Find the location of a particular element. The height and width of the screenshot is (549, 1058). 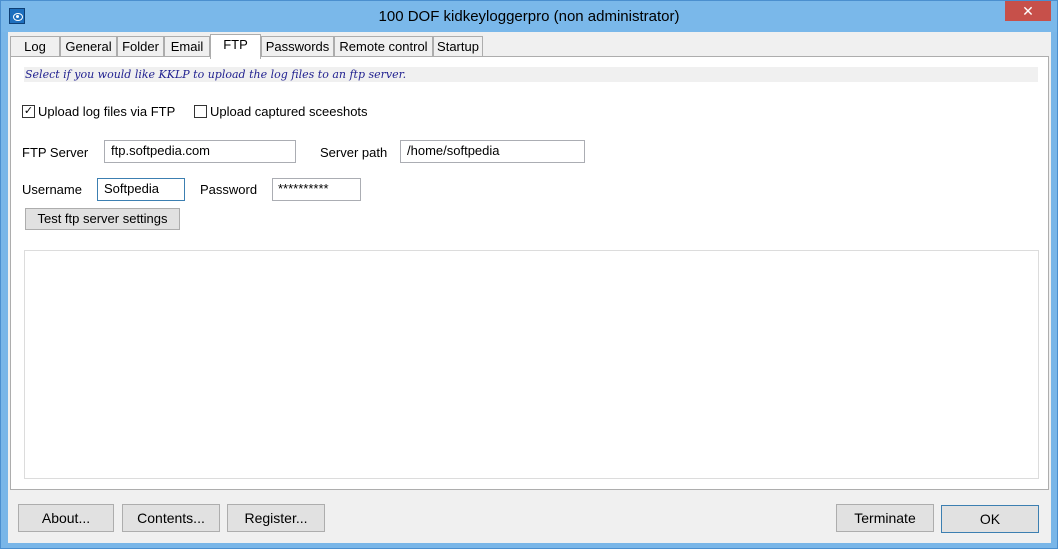

ftp-server-label: FTP Server is located at coordinates (55, 152).